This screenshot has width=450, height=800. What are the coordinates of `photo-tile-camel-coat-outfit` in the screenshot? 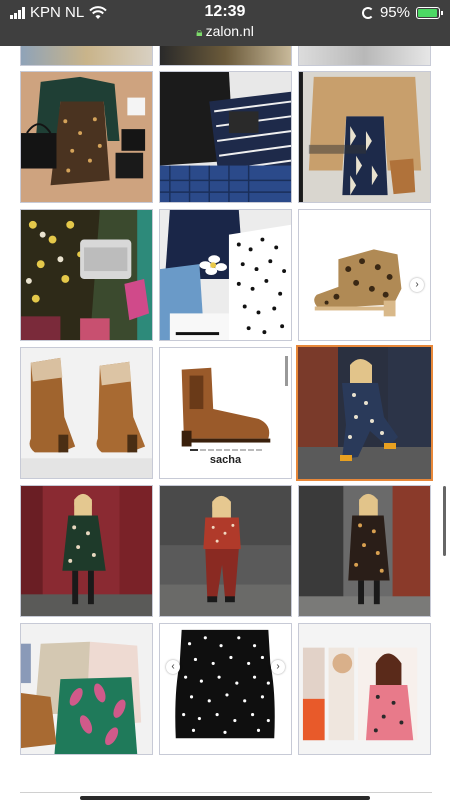 It's located at (364, 137).